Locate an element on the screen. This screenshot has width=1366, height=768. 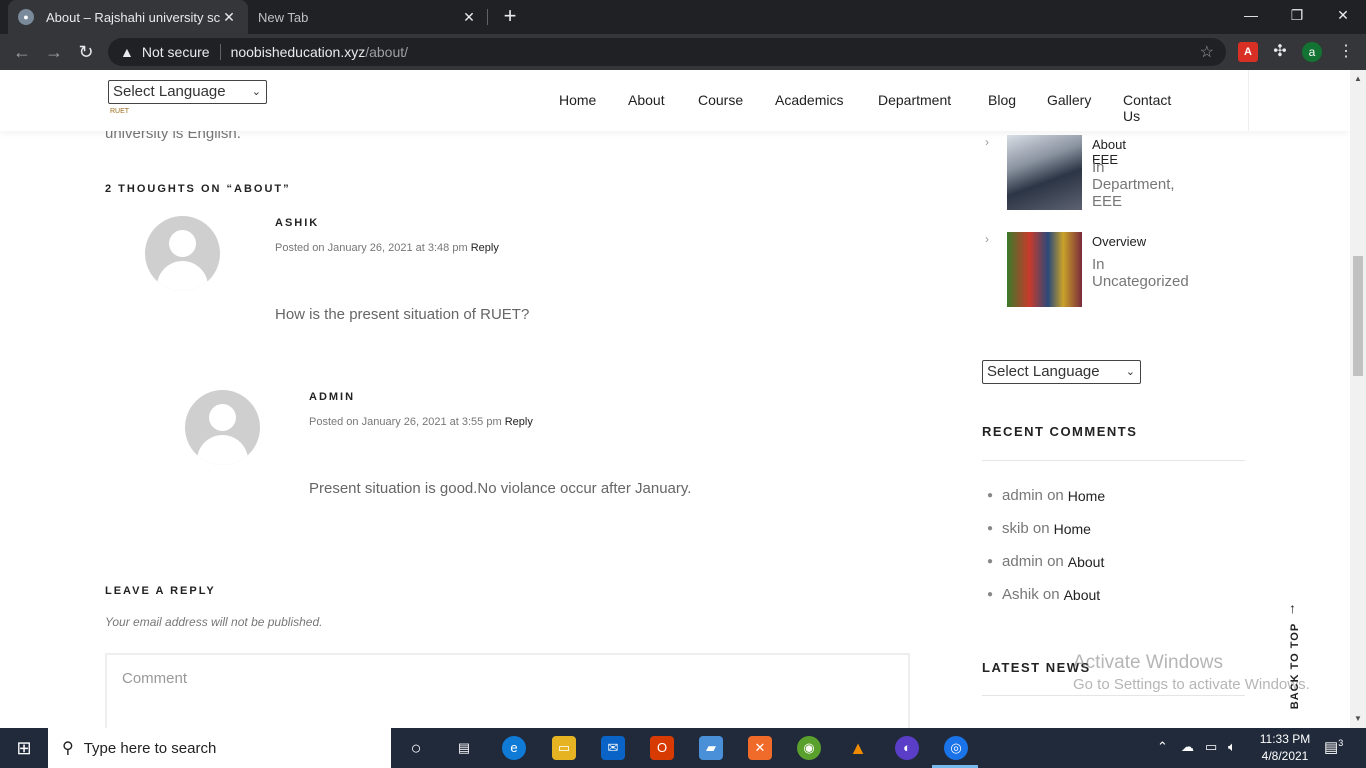
sidebar-language-select: Select Language ⌄ is located at coordinates (1061, 372).